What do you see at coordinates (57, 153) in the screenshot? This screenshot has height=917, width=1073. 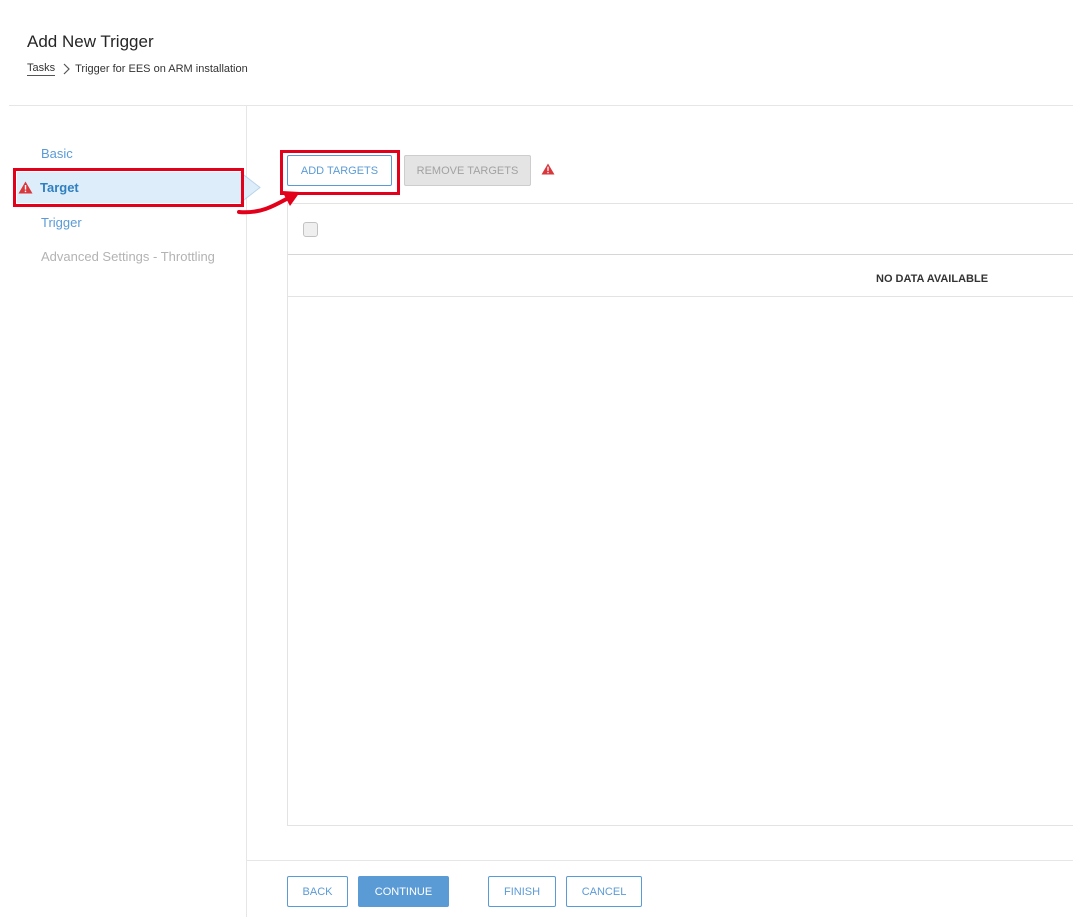 I see `step-basic: Basic` at bounding box center [57, 153].